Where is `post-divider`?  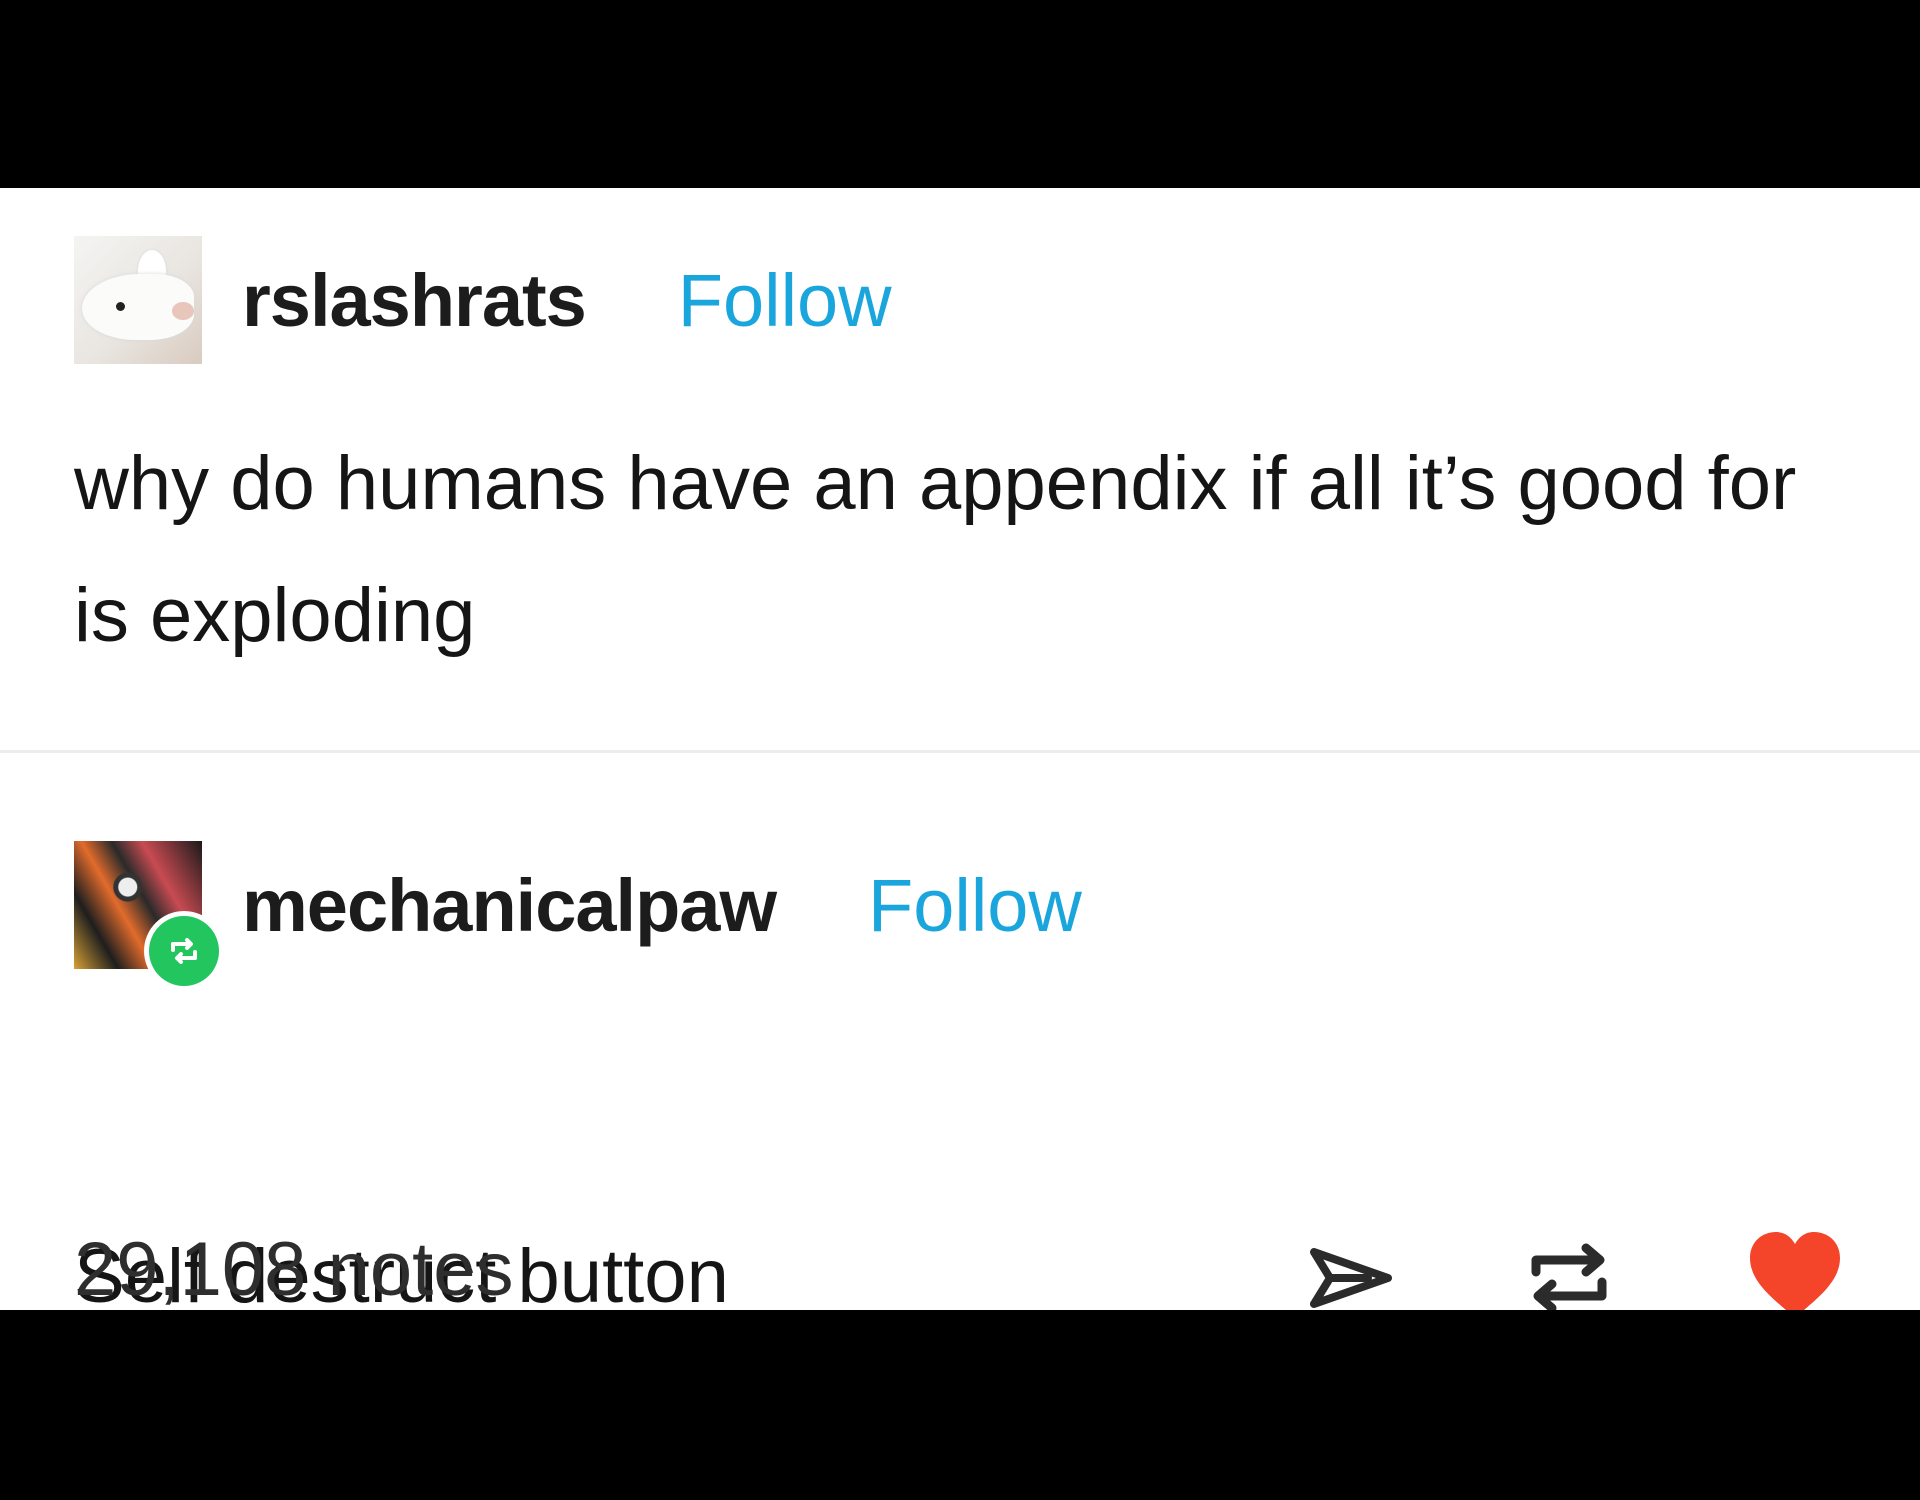 post-divider is located at coordinates (960, 751).